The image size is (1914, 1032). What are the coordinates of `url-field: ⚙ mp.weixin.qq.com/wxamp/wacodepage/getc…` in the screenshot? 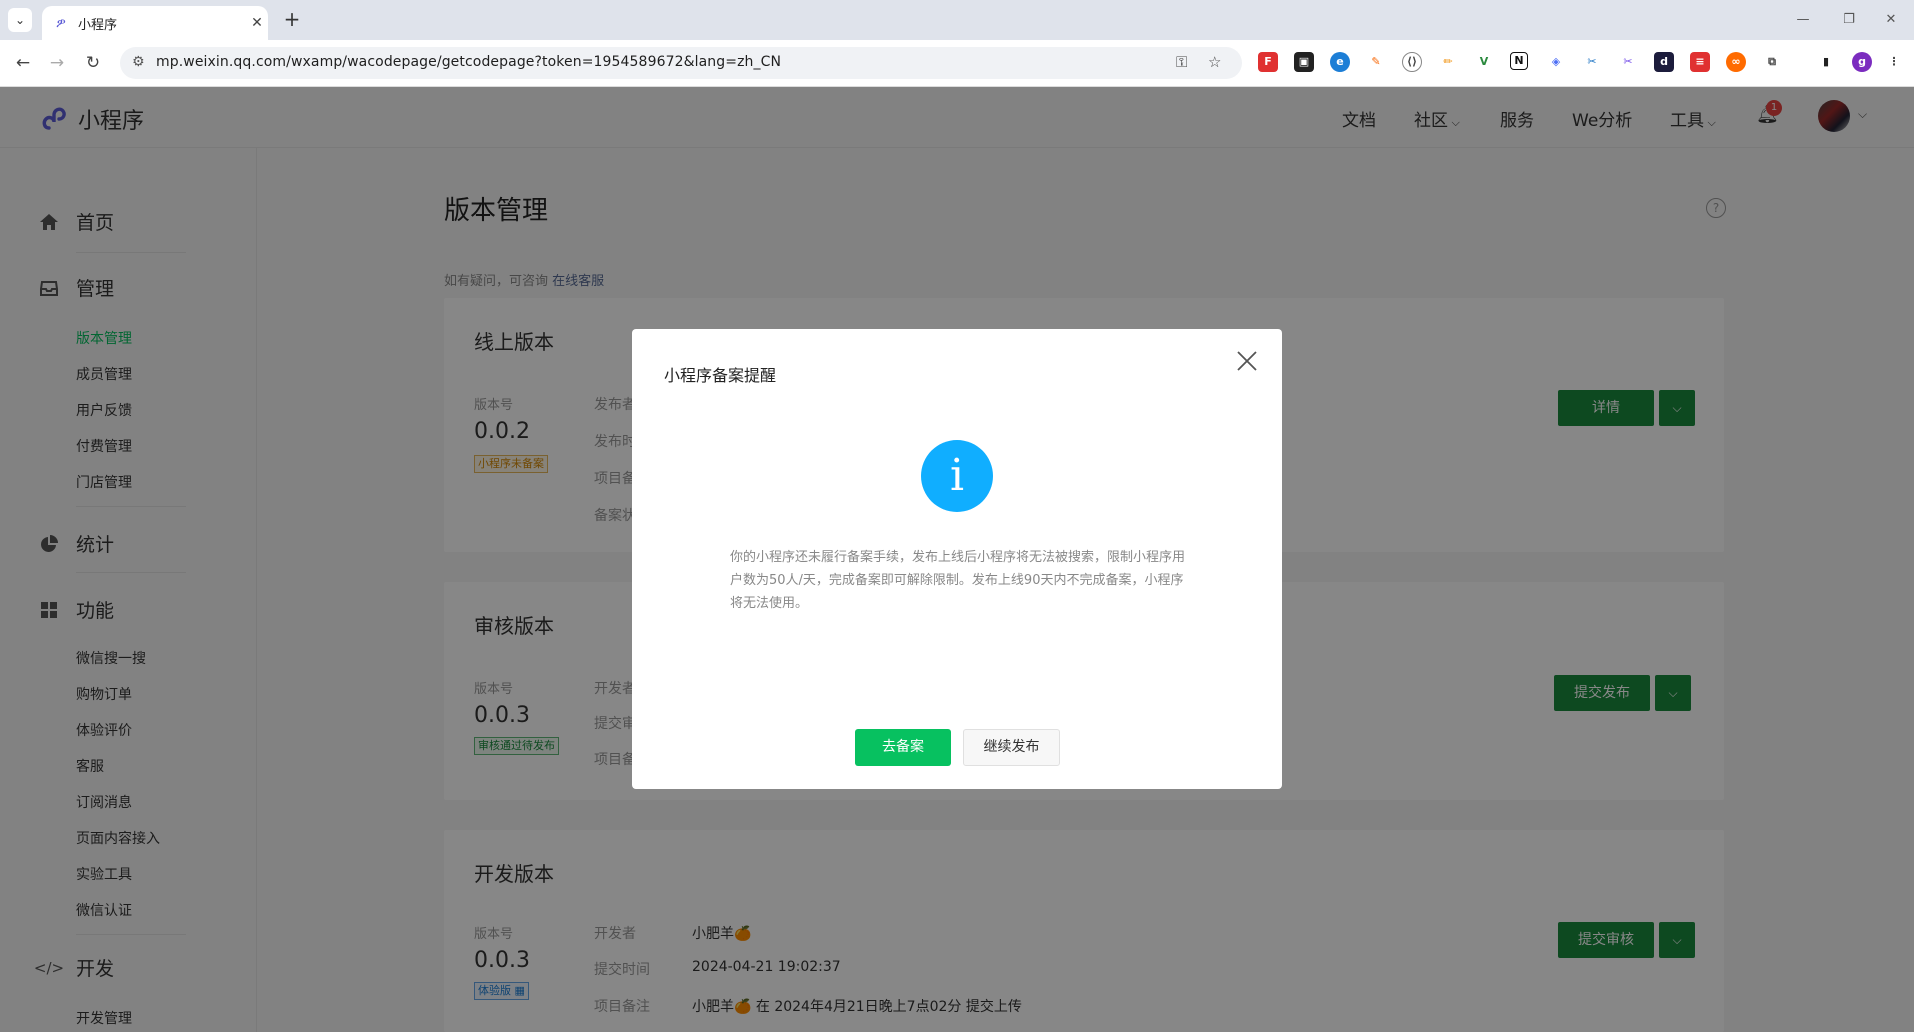 It's located at (681, 63).